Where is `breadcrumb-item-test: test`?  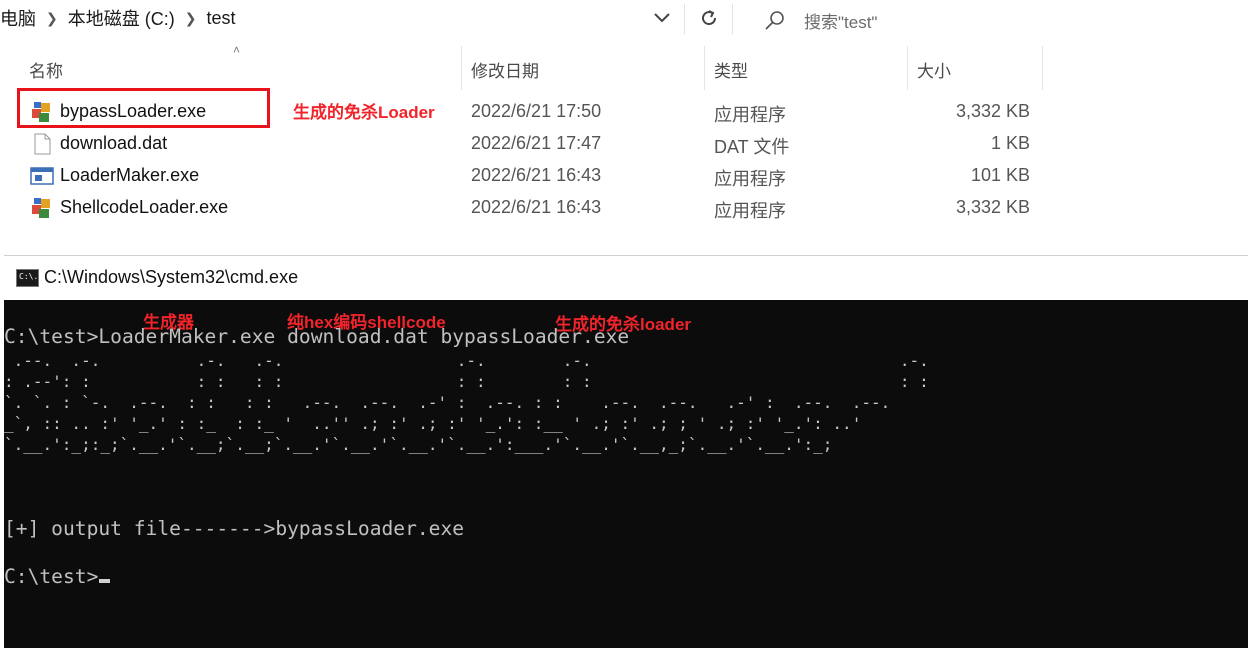
breadcrumb-item-test: test is located at coordinates (220, 18).